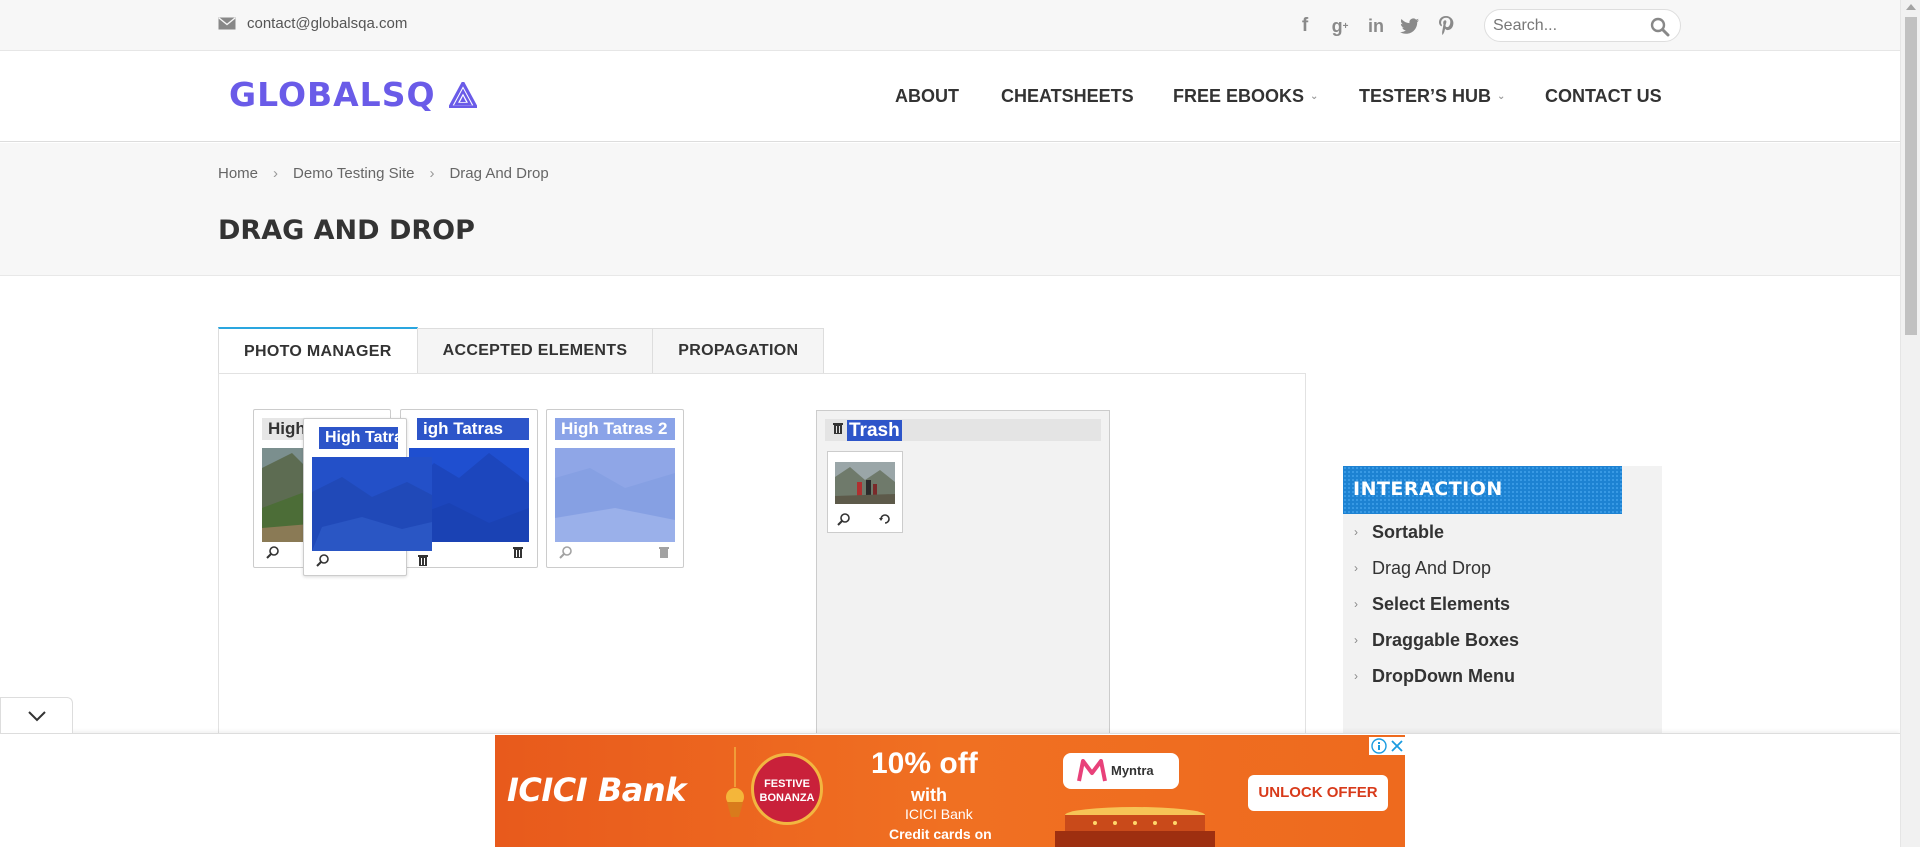 The width and height of the screenshot is (1920, 847). Describe the element at coordinates (1603, 96) in the screenshot. I see `nav-contact-us: CONTACT US` at that location.